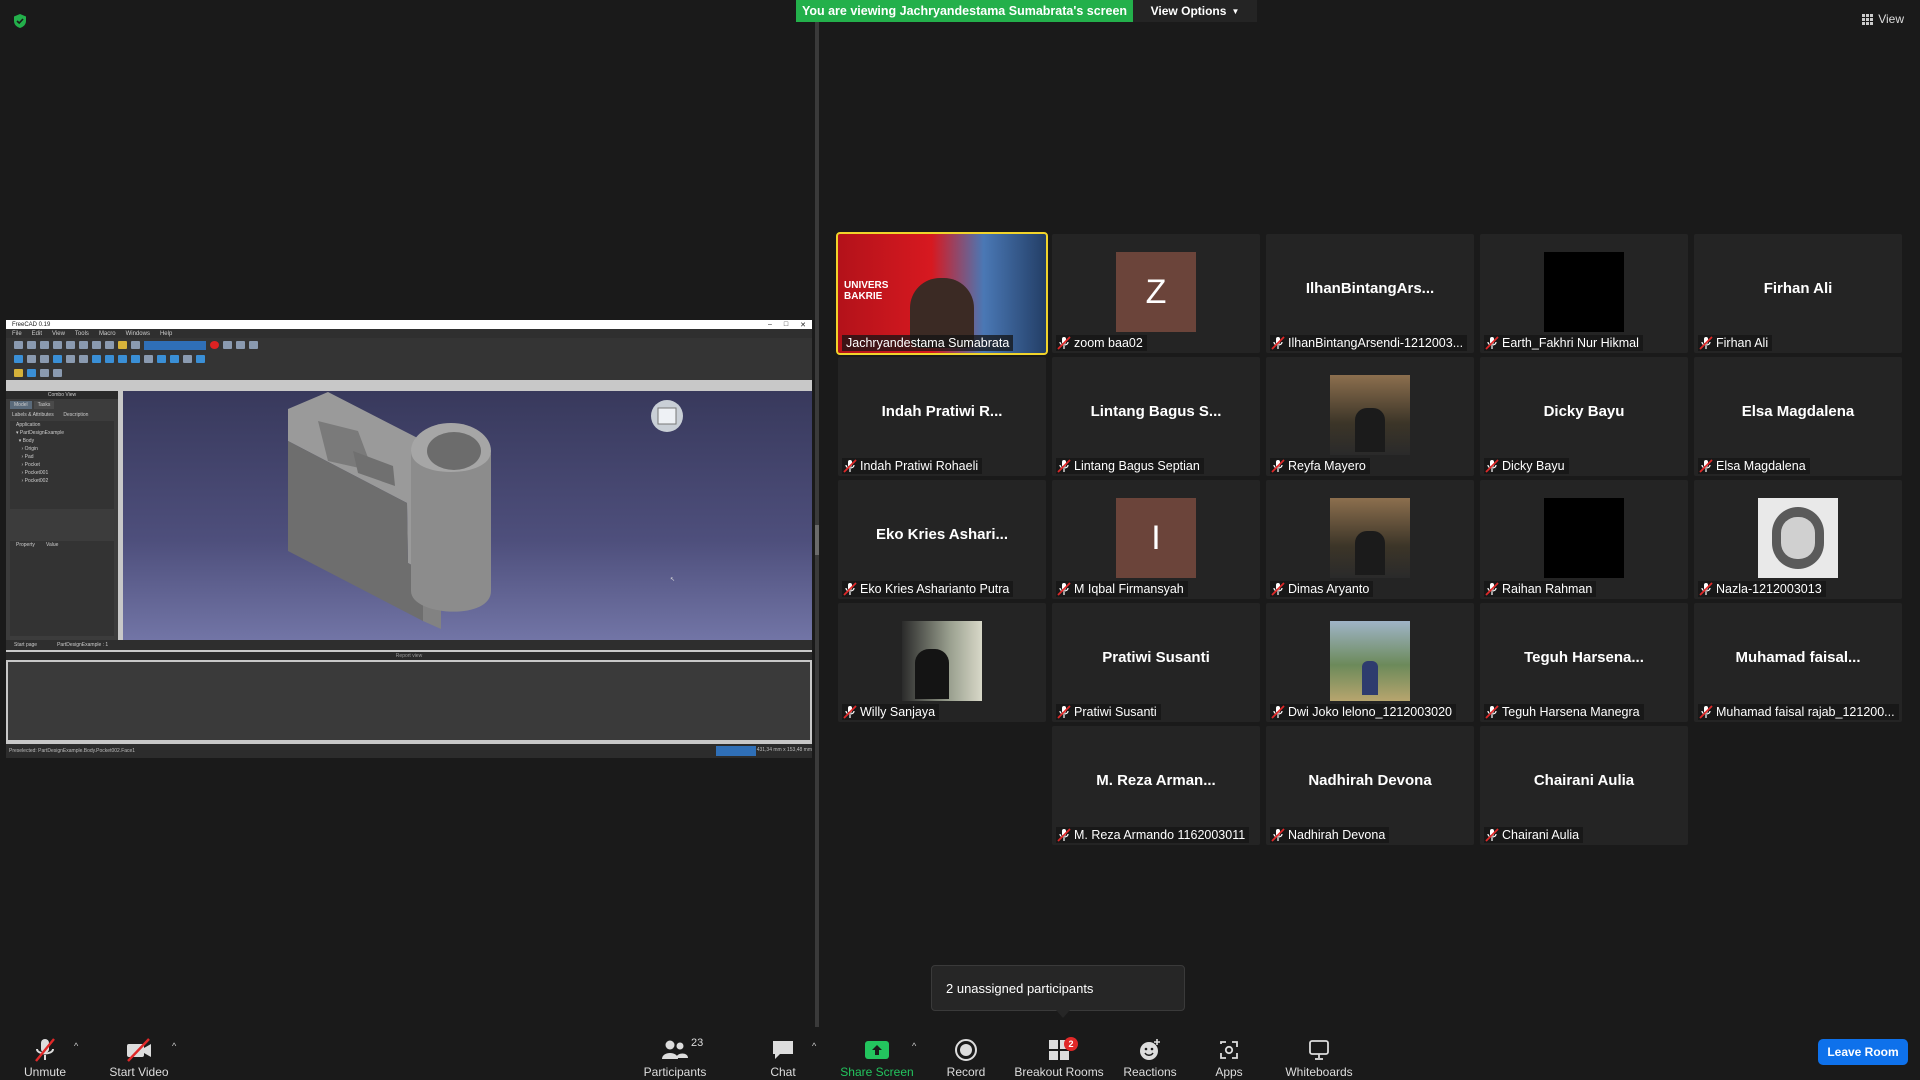 The image size is (1920, 1080). Describe the element at coordinates (786, 324) in the screenshot. I see `window-controls: – □ ✕` at that location.